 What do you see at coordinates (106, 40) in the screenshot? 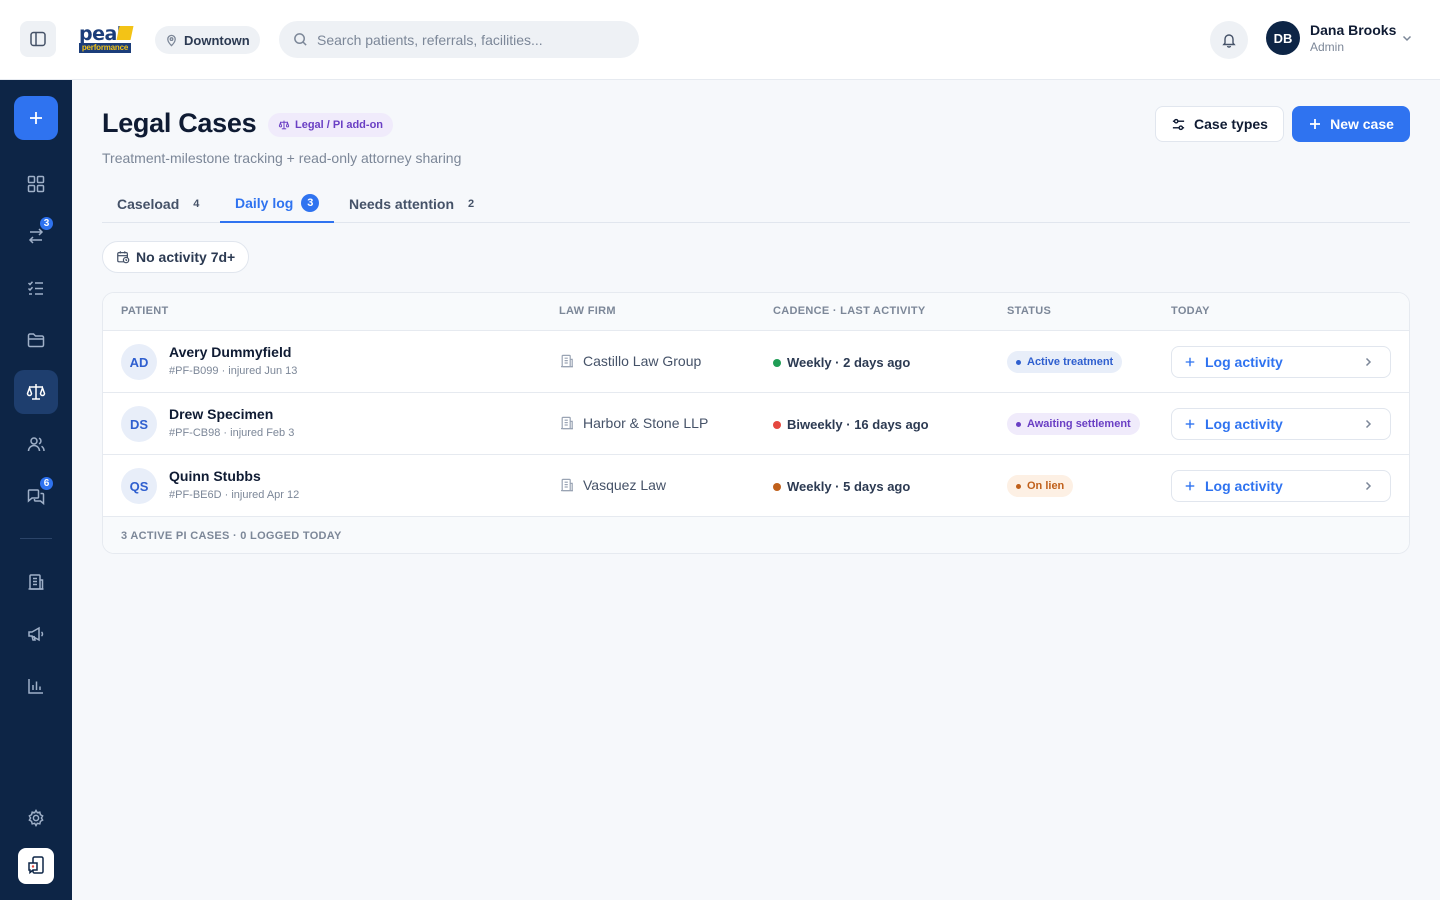
I see `brand-logo: peak performance` at bounding box center [106, 40].